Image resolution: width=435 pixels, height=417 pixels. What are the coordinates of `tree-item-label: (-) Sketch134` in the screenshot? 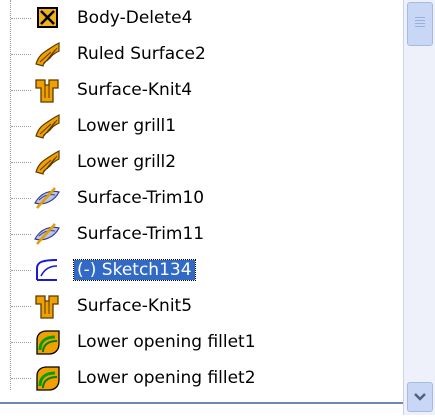 It's located at (134, 270).